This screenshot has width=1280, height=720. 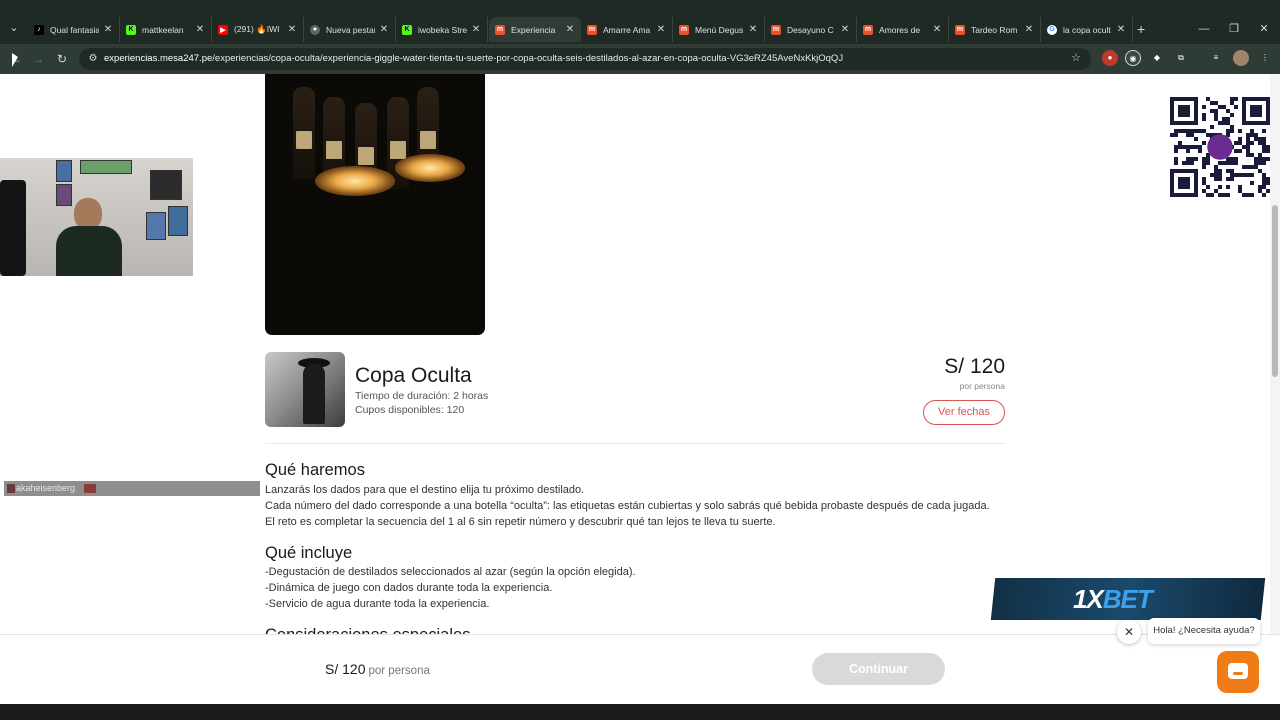 I want to click on divider, so click(x=635, y=443).